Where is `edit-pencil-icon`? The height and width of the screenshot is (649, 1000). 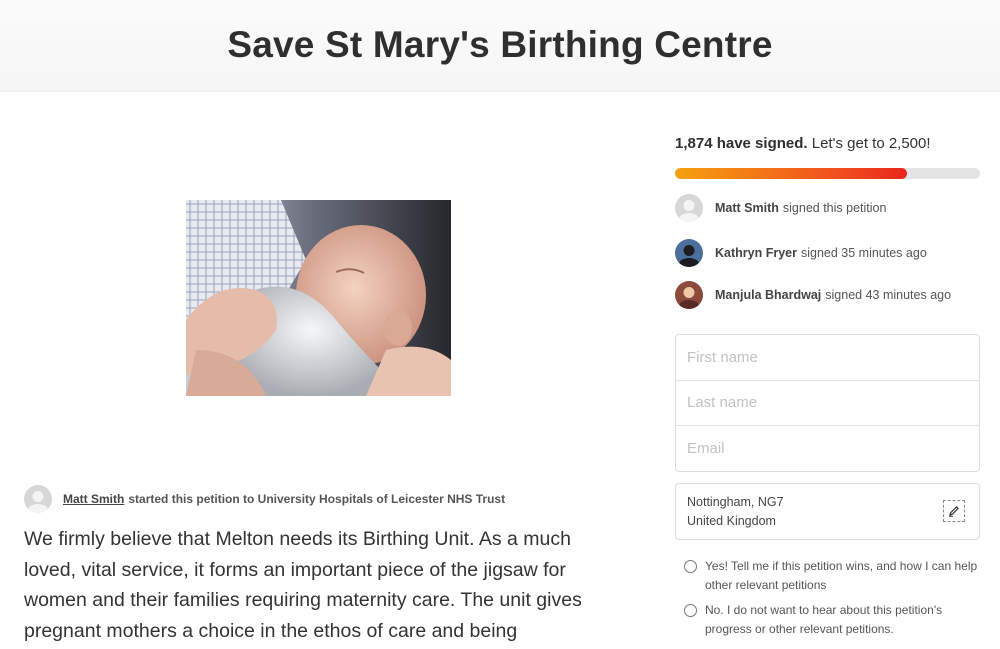
edit-pencil-icon is located at coordinates (954, 511).